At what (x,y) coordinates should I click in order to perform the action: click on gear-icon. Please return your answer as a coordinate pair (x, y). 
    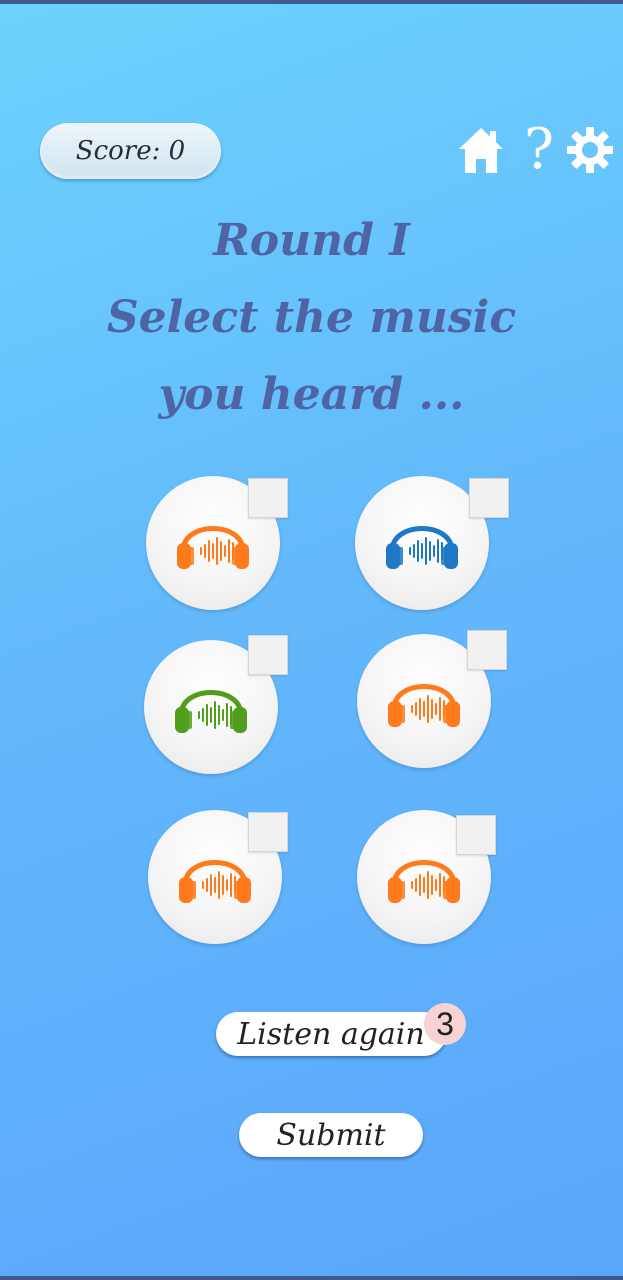
    Looking at the image, I should click on (590, 150).